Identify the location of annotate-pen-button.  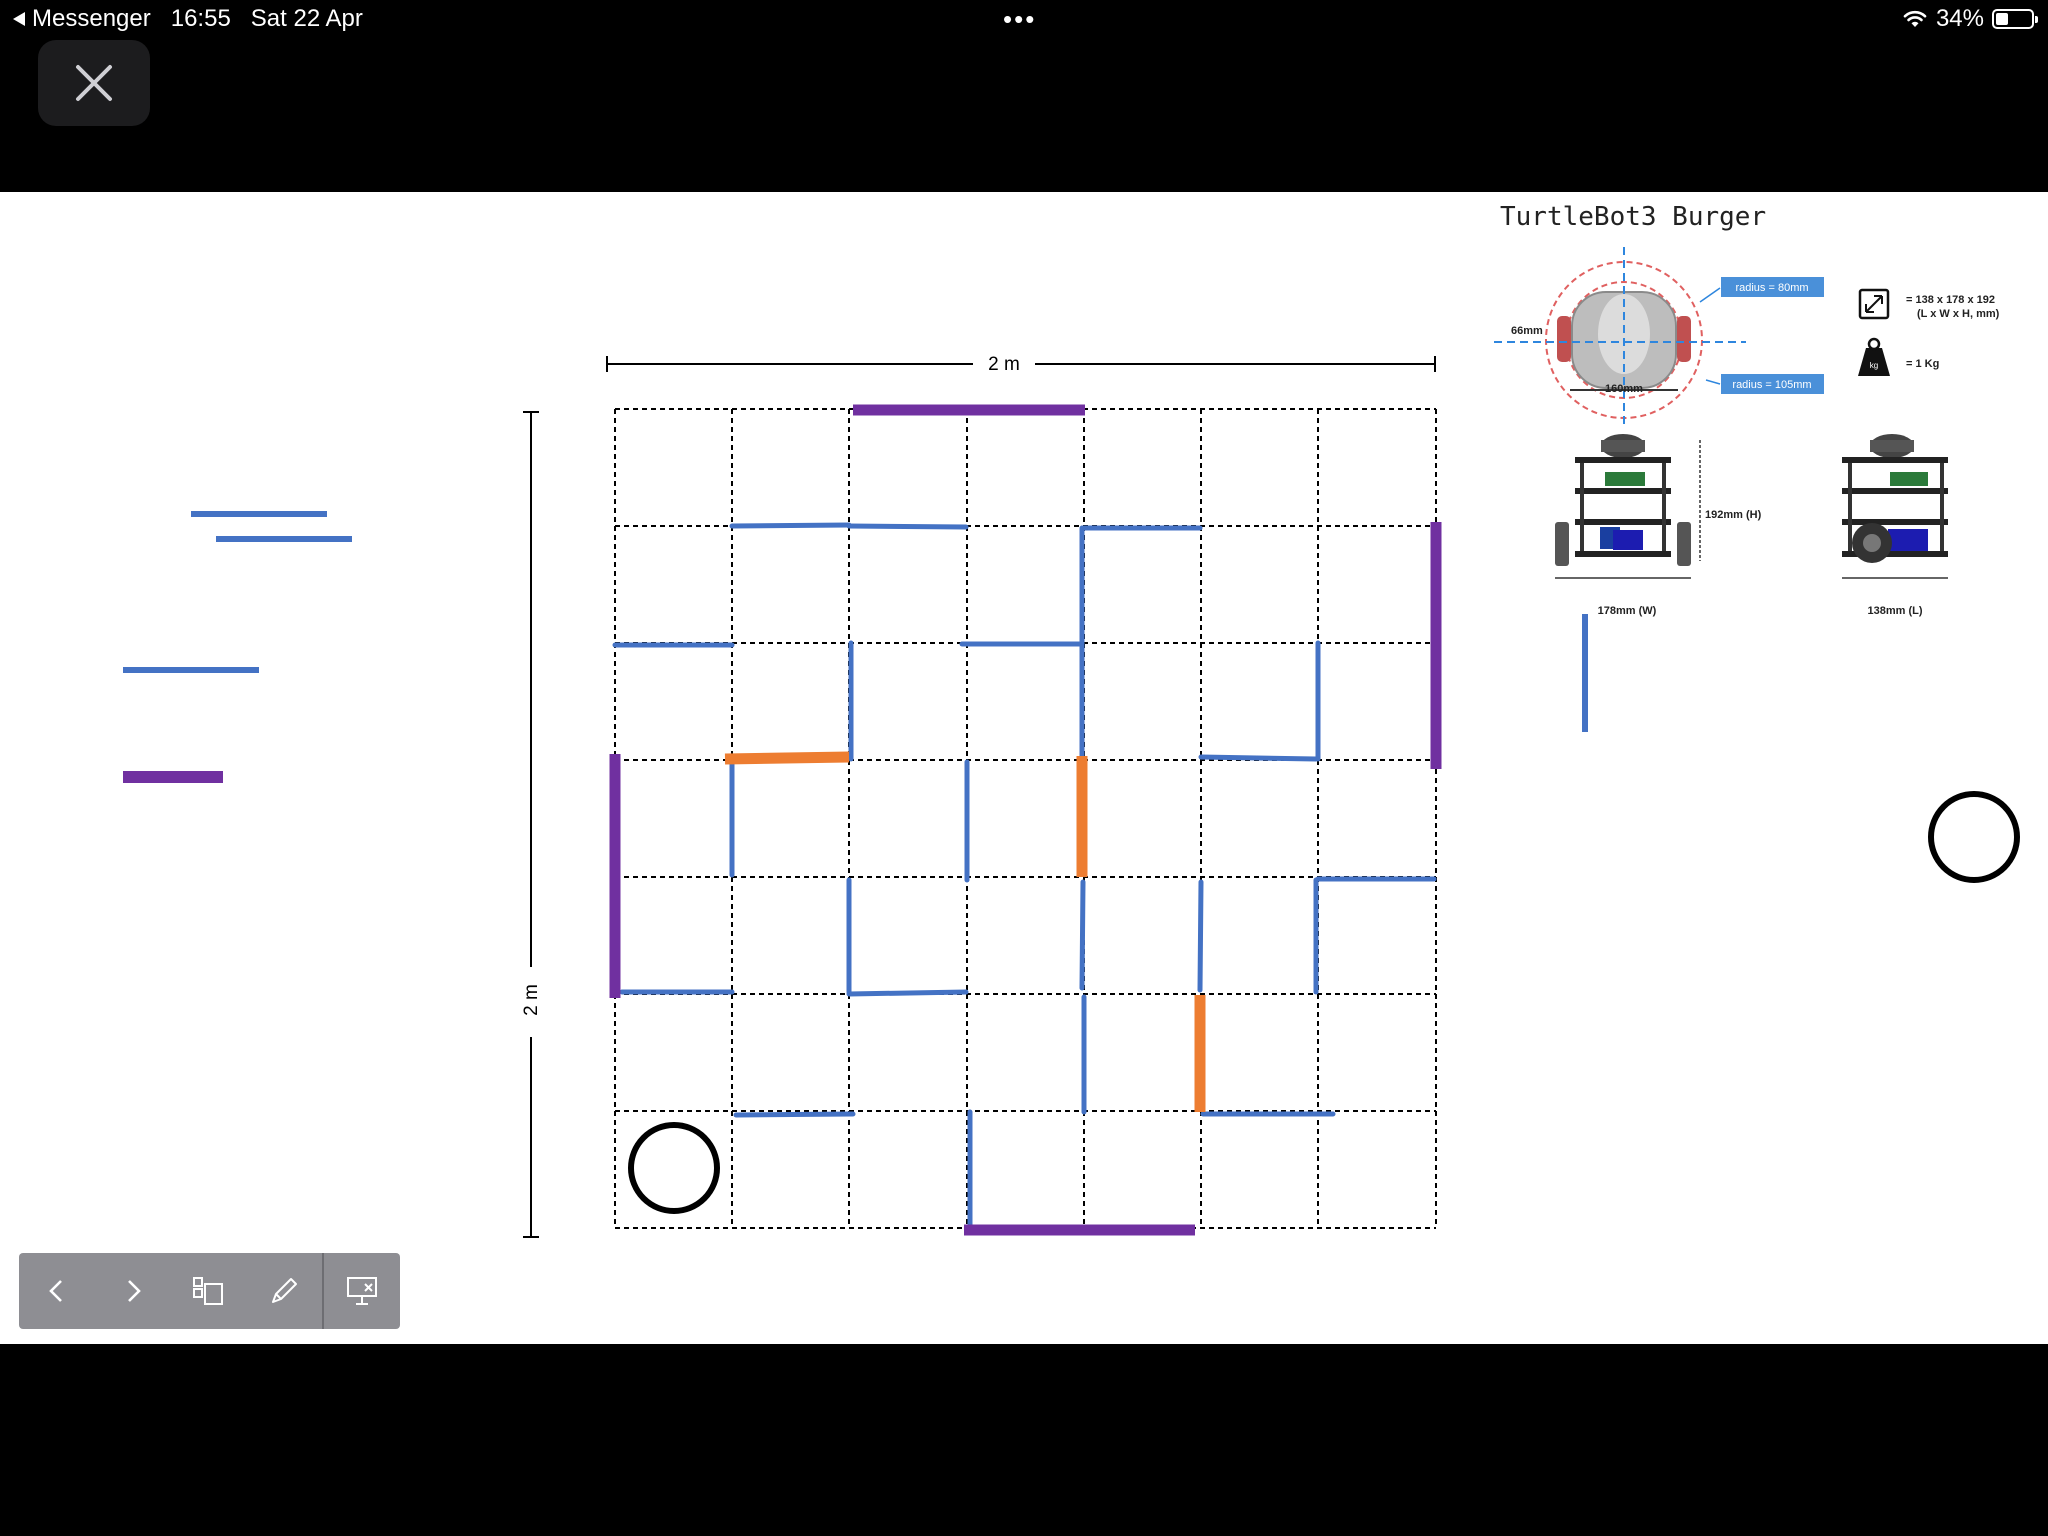
(284, 1291).